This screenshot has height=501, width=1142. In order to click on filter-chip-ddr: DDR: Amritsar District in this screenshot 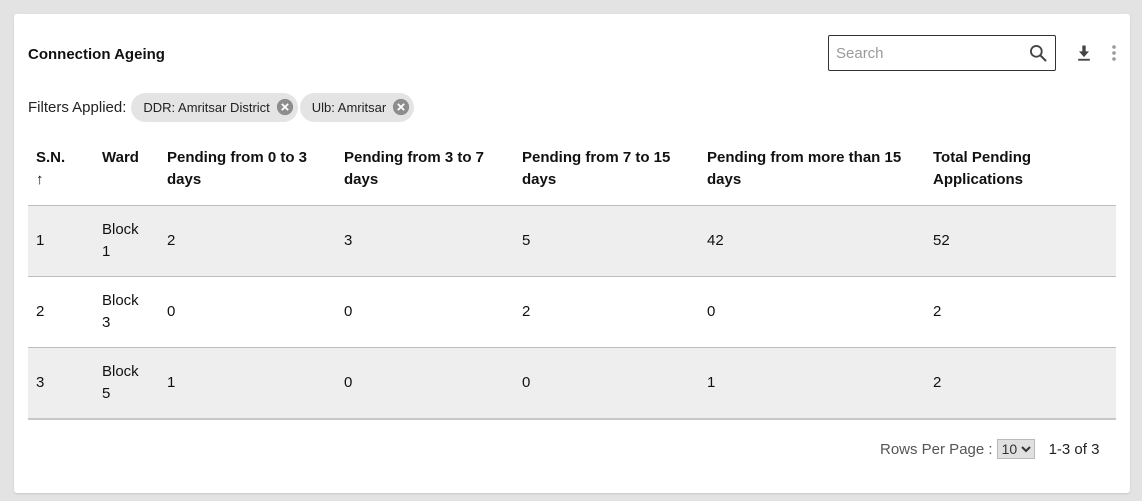, I will do `click(214, 107)`.